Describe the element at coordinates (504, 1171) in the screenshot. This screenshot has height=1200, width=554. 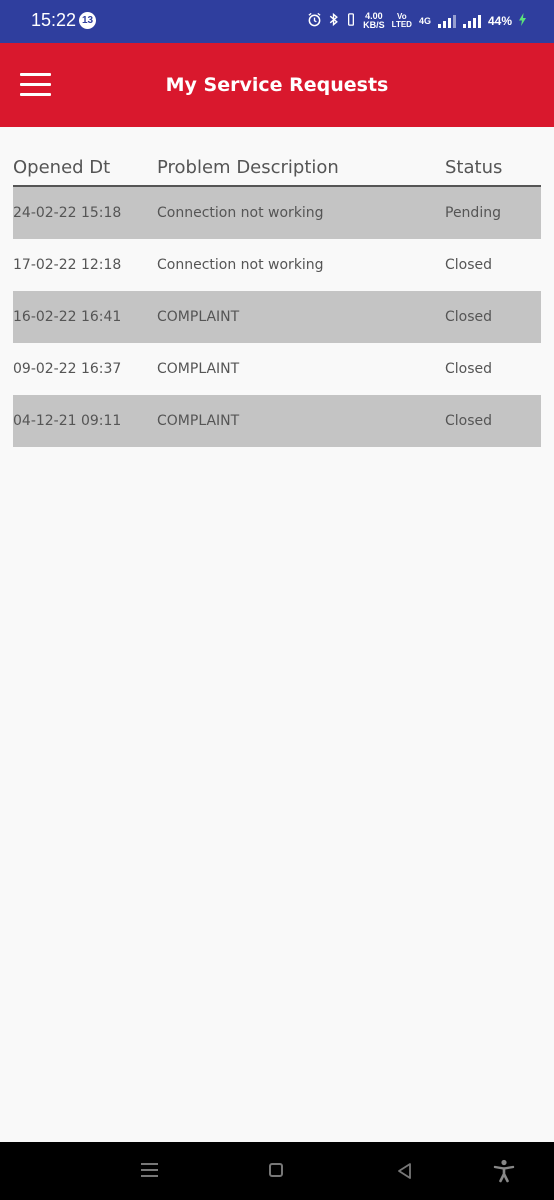
I see `accessibility-icon` at that location.